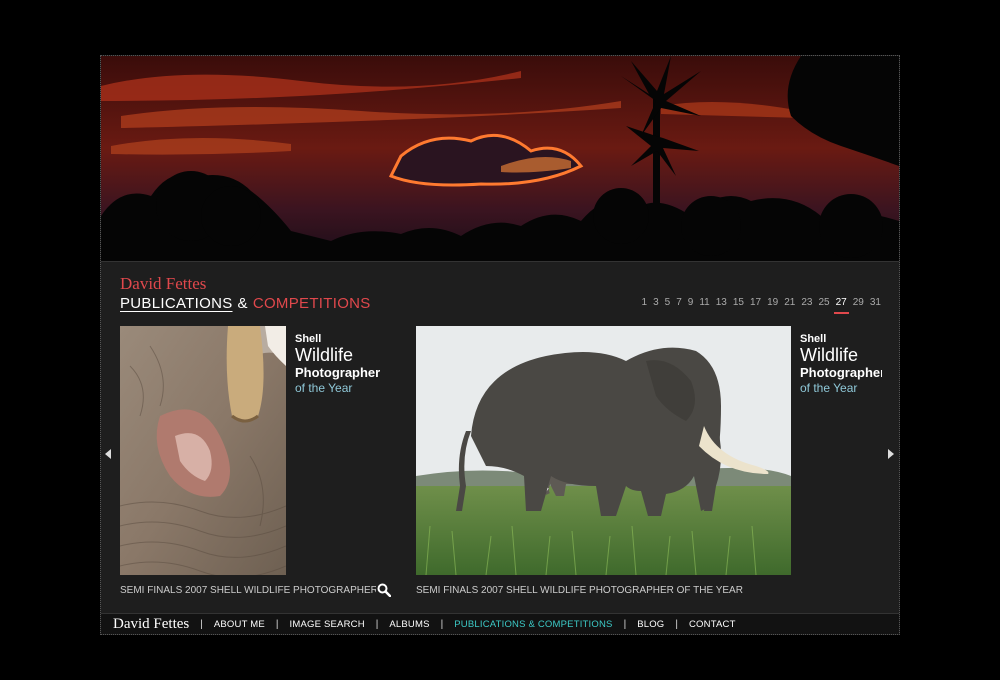  What do you see at coordinates (645, 303) in the screenshot?
I see `pager-page-1: 1` at bounding box center [645, 303].